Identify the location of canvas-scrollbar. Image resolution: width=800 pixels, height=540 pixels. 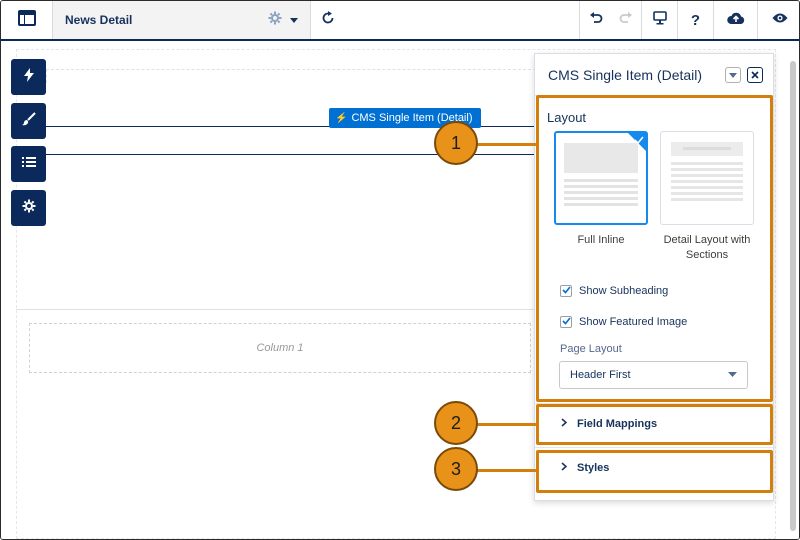
(793, 296).